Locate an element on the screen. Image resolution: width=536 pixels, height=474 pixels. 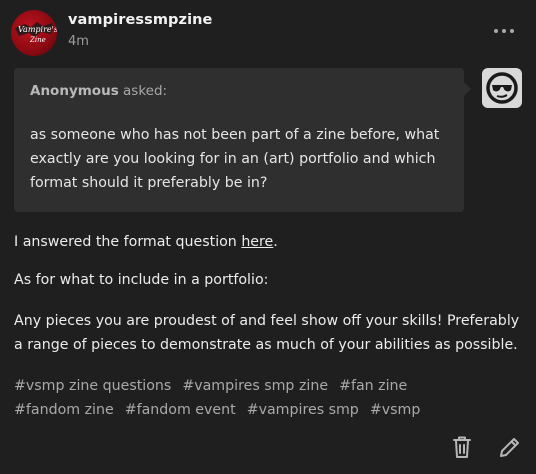
blog-avatar: Vampire's Zine is located at coordinates (34, 33).